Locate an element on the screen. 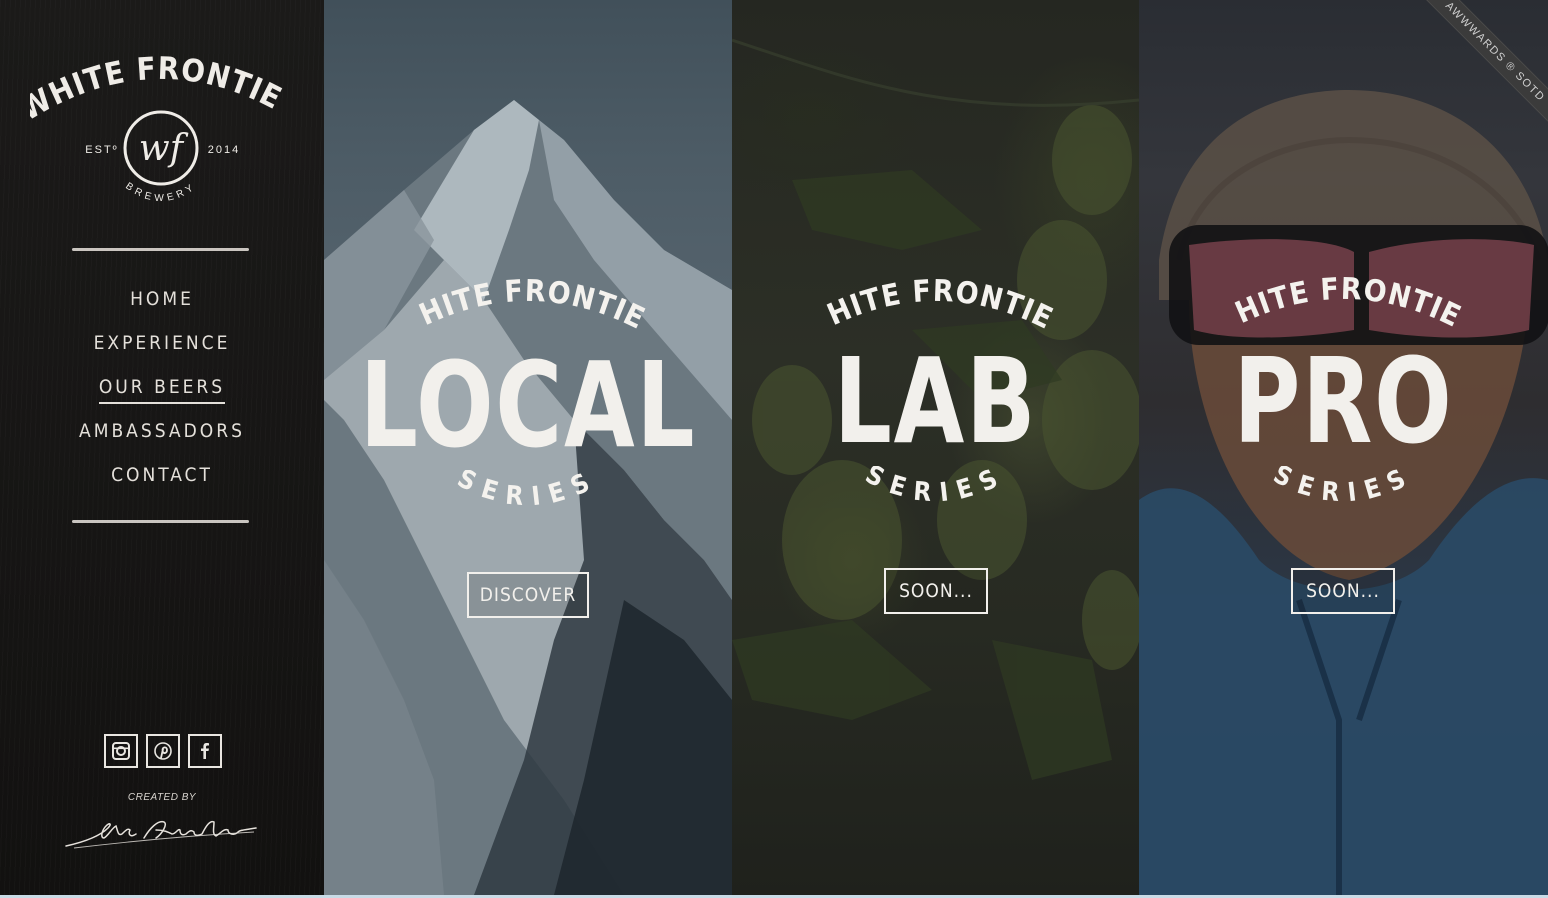  creator-signature is located at coordinates (162, 832).